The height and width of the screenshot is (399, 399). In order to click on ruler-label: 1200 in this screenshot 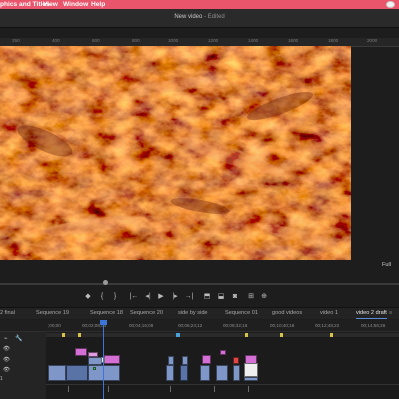, I will do `click(213, 40)`.